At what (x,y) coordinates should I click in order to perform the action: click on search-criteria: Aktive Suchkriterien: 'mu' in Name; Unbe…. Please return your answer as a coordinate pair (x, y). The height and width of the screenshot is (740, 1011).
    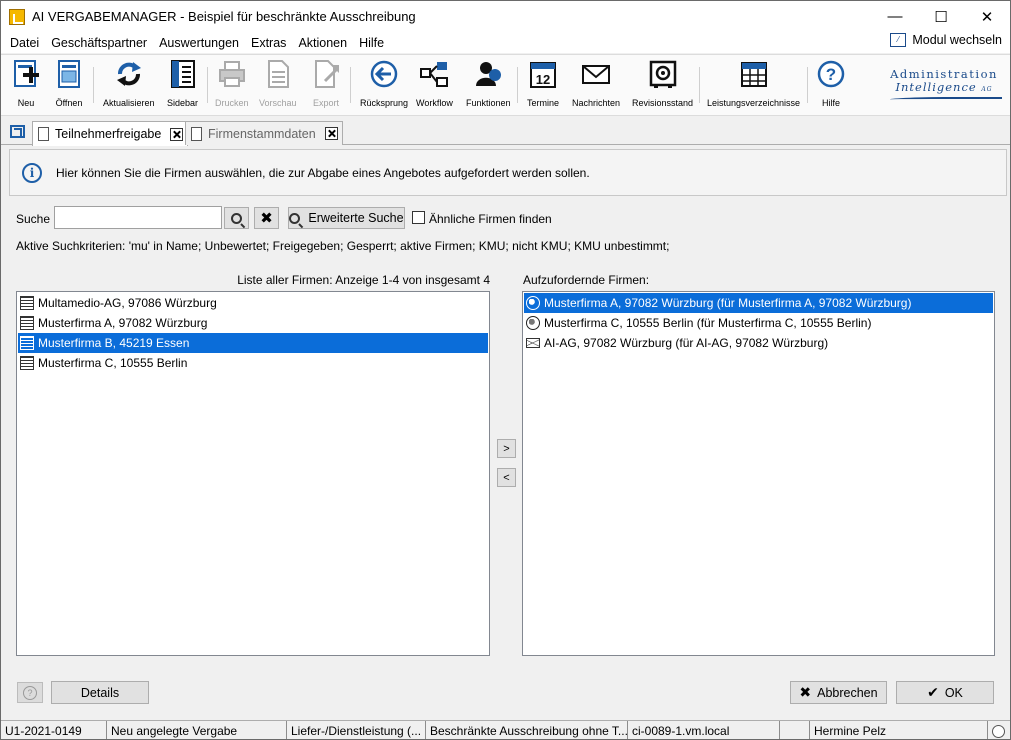
    Looking at the image, I should click on (343, 246).